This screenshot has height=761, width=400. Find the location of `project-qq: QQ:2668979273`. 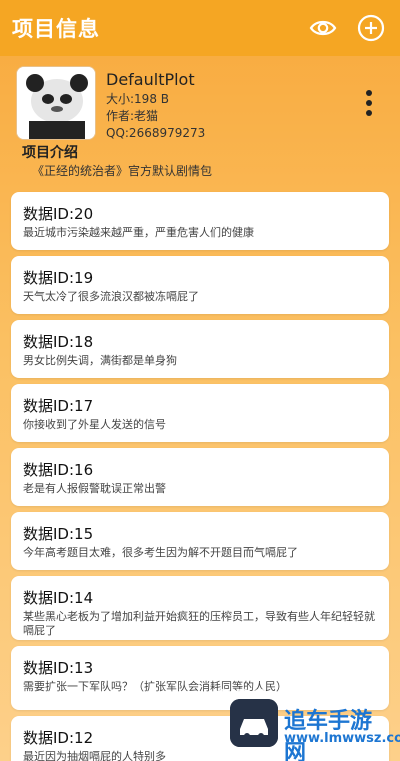

project-qq: QQ:2668979273 is located at coordinates (156, 133).